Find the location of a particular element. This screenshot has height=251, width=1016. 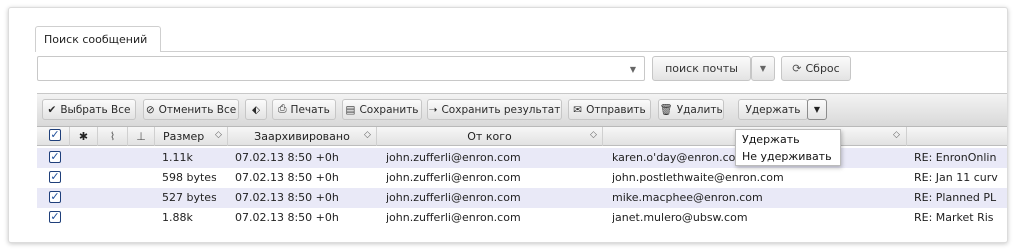

delete-button: 🗑 Удалить is located at coordinates (691, 109).